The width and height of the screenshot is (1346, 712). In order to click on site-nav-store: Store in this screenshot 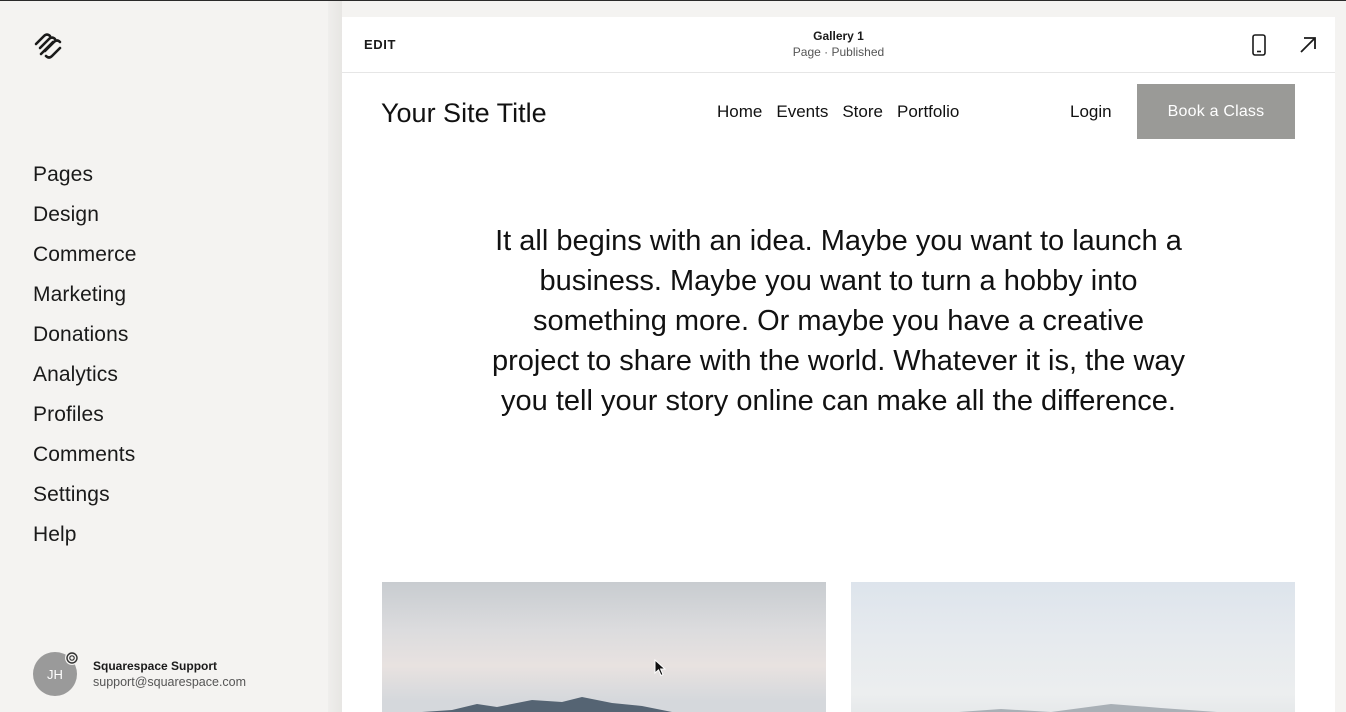, I will do `click(862, 112)`.